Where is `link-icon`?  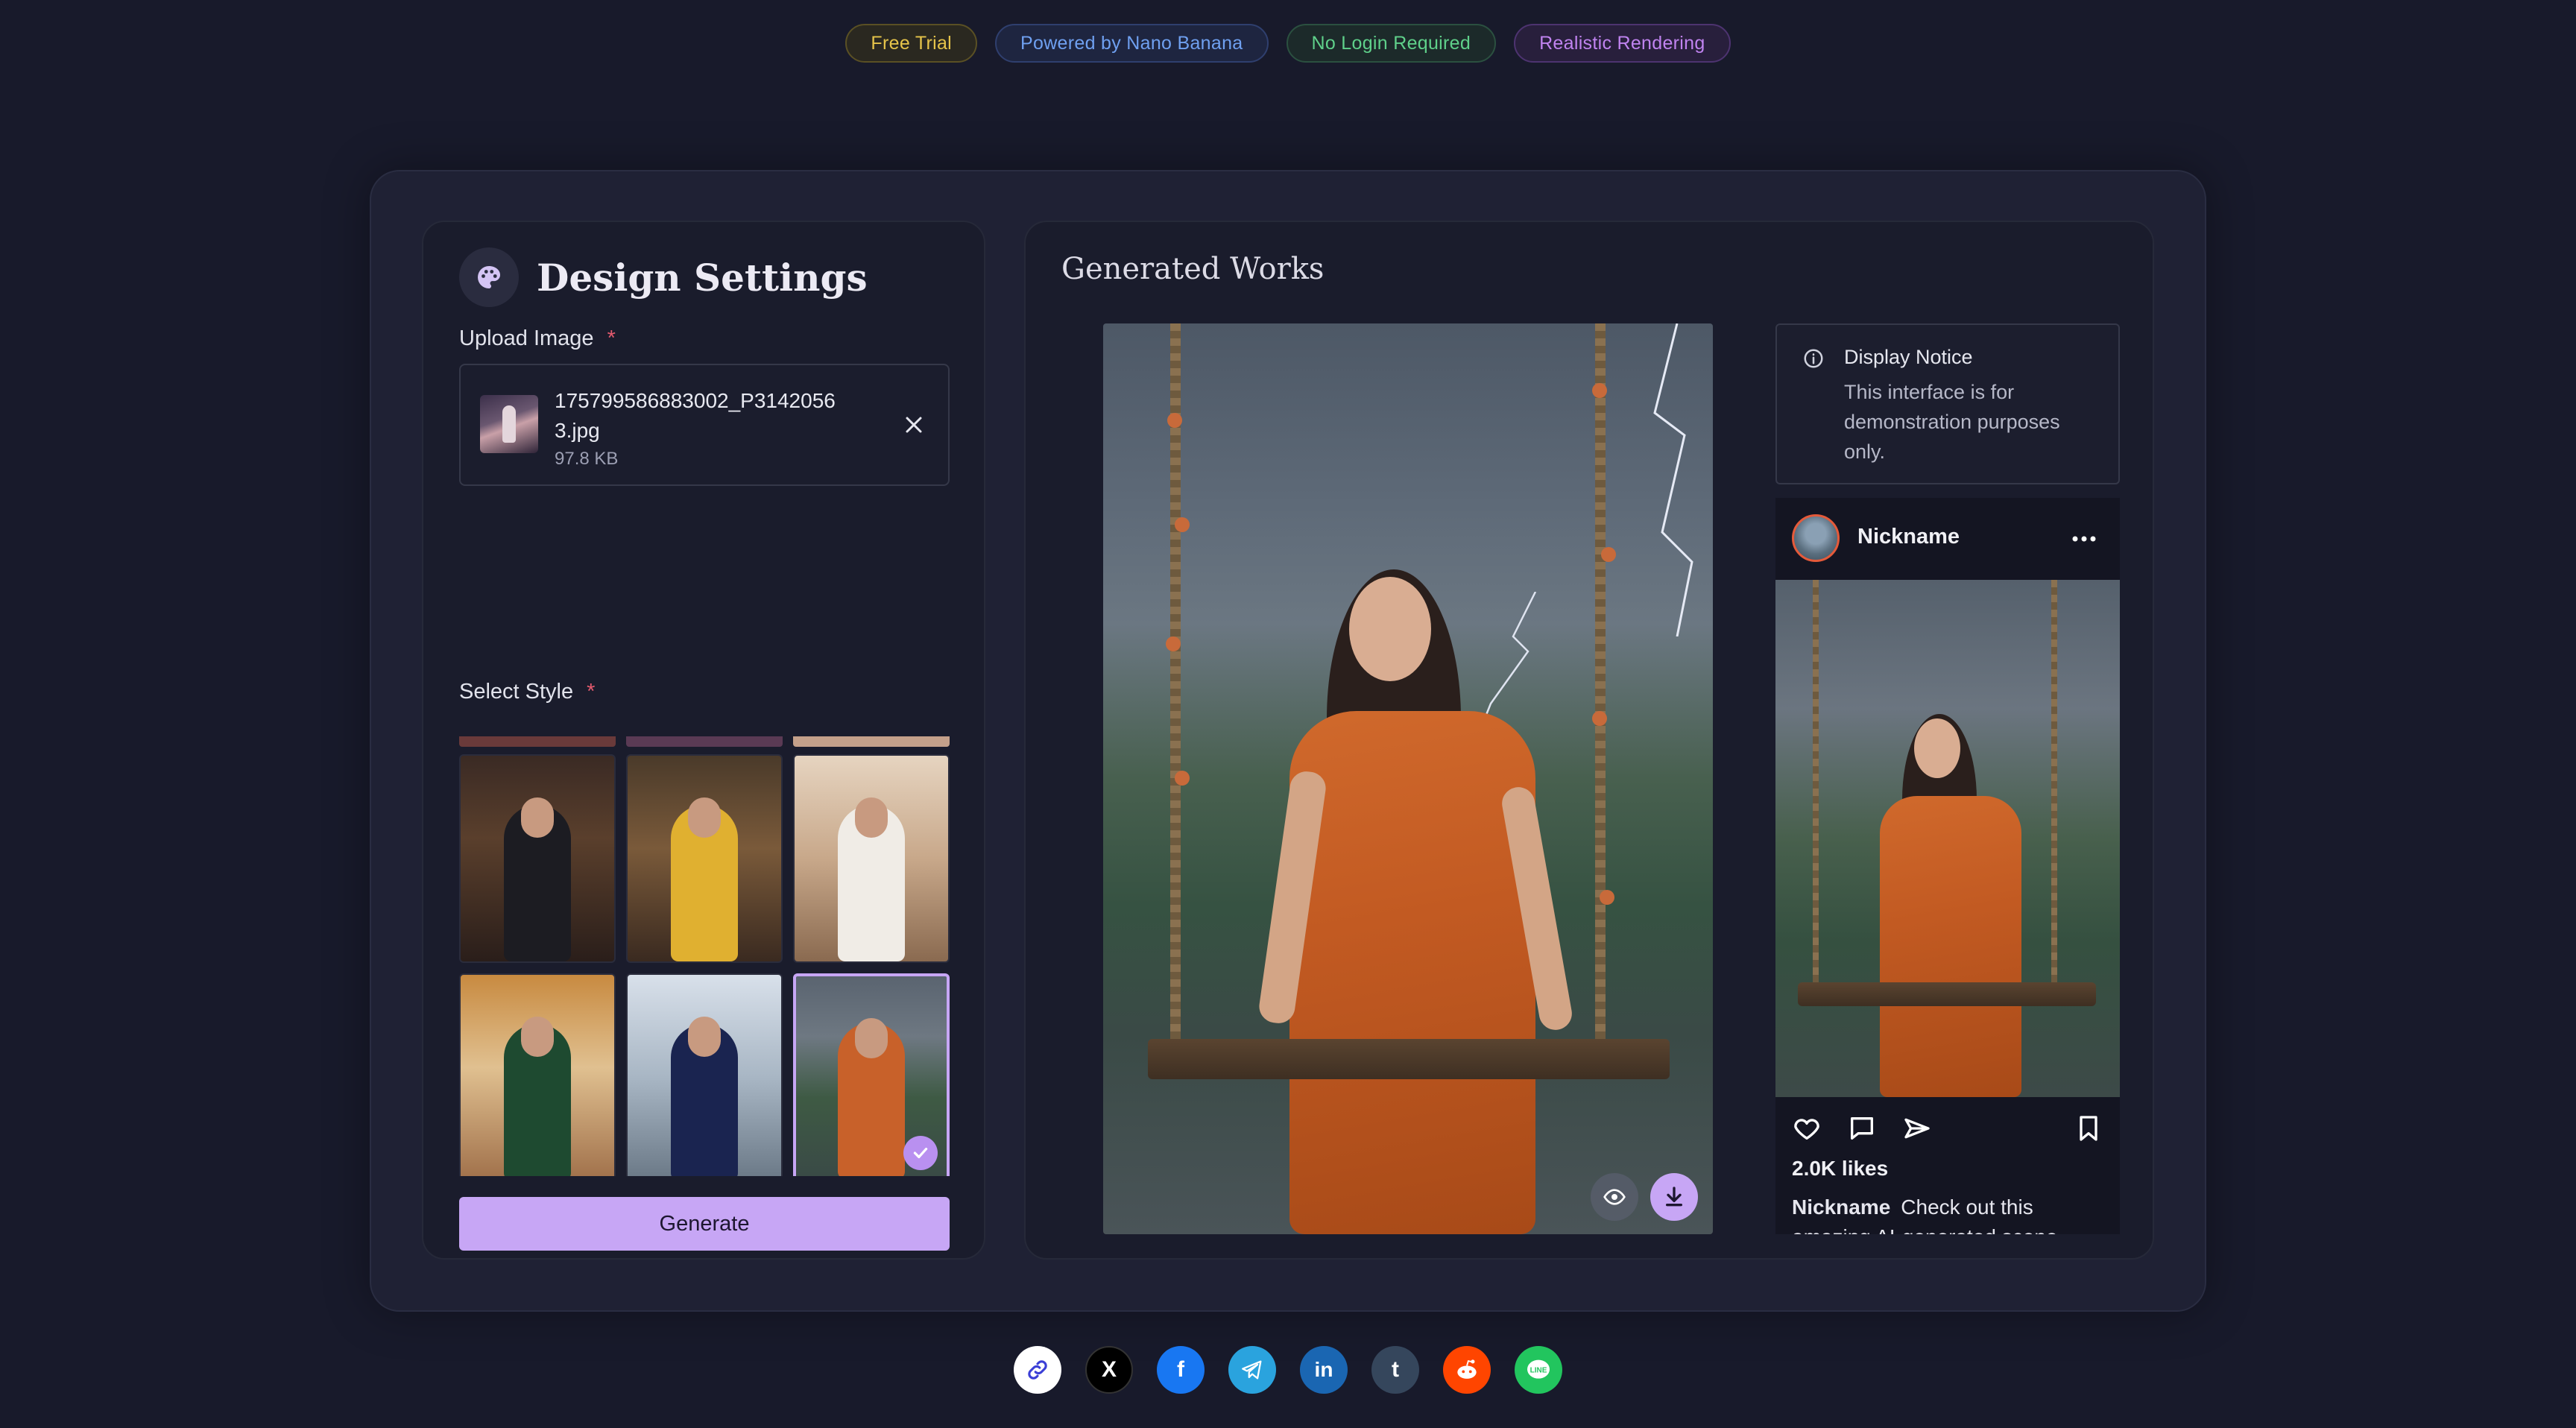 link-icon is located at coordinates (1037, 1370).